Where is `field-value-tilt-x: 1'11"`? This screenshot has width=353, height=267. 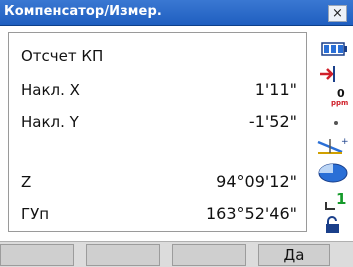 field-value-tilt-x: 1'11" is located at coordinates (275, 89).